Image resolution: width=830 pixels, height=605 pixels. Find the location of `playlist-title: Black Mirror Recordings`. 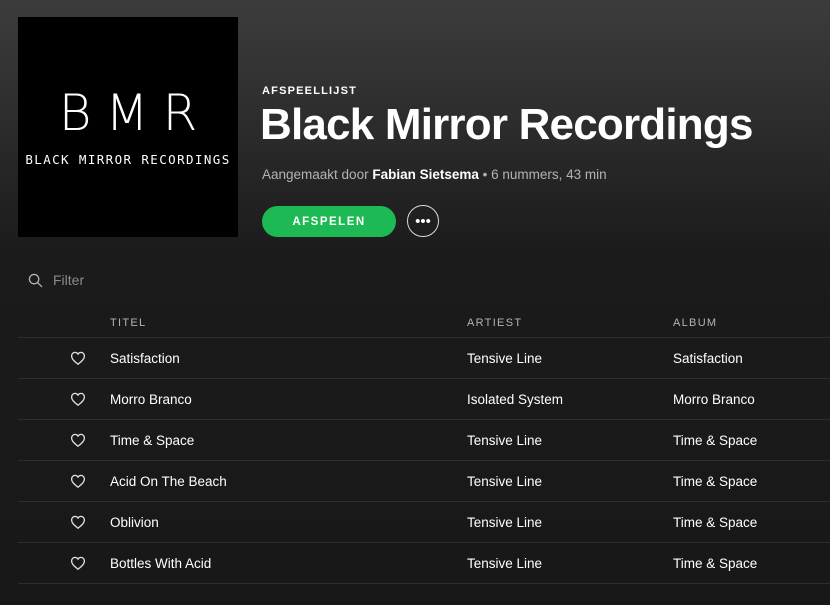

playlist-title: Black Mirror Recordings is located at coordinates (506, 124).